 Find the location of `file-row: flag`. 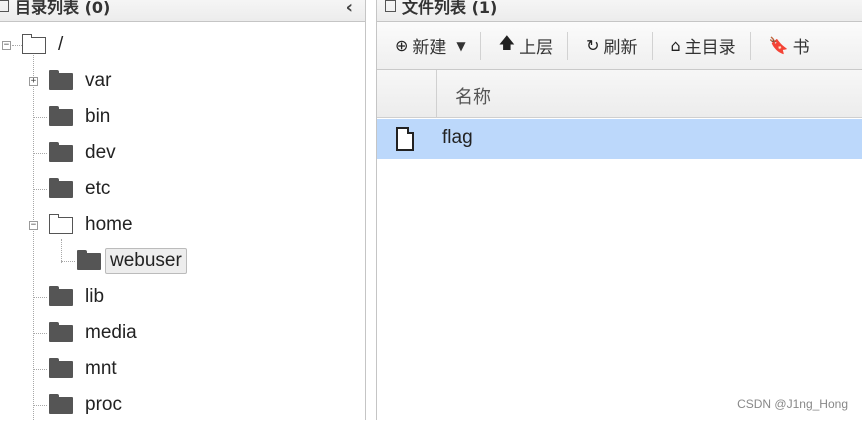

file-row: flag is located at coordinates (619, 139).